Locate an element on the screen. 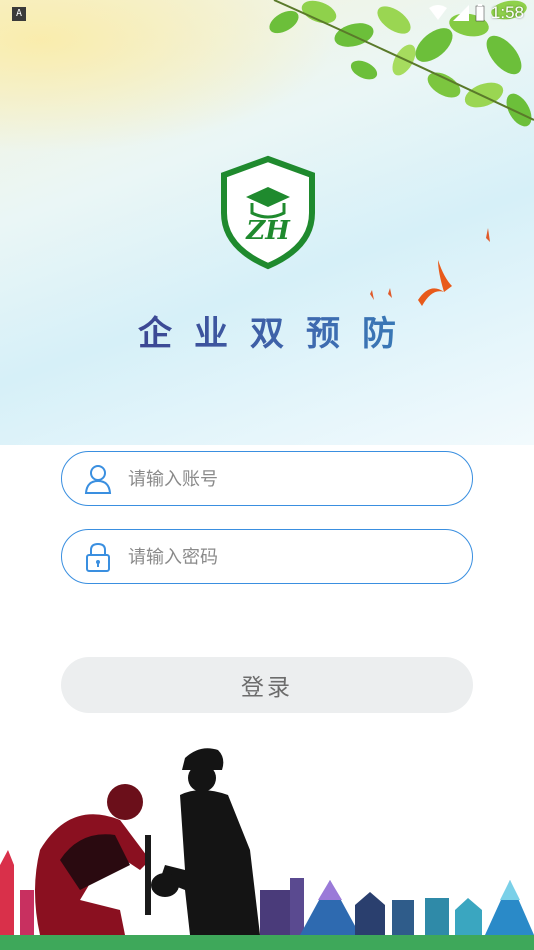 This screenshot has width=534, height=950. lock-icon is located at coordinates (98, 557).